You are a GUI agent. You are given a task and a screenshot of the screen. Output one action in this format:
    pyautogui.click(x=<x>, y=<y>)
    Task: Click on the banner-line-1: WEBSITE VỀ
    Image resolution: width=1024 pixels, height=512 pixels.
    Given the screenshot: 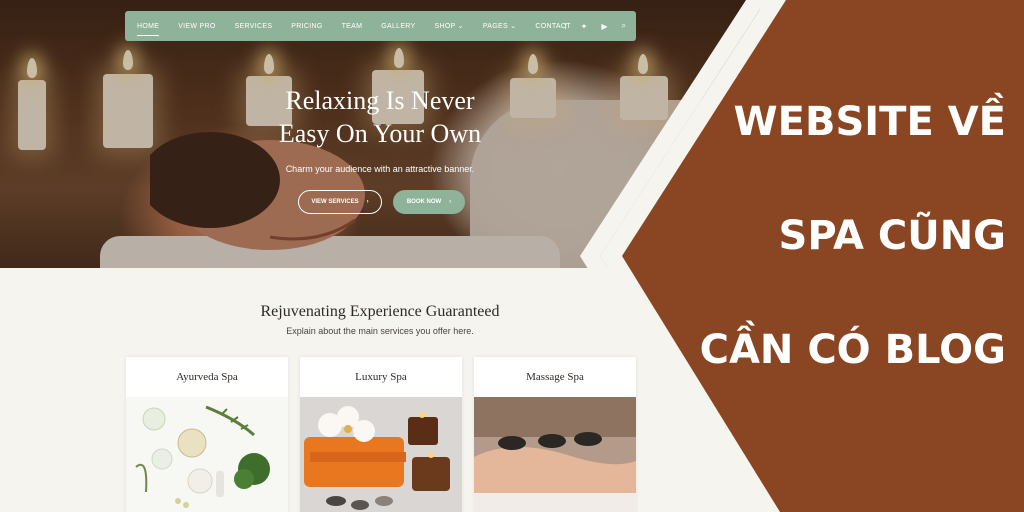 What is the action you would take?
    pyautogui.click(x=869, y=122)
    